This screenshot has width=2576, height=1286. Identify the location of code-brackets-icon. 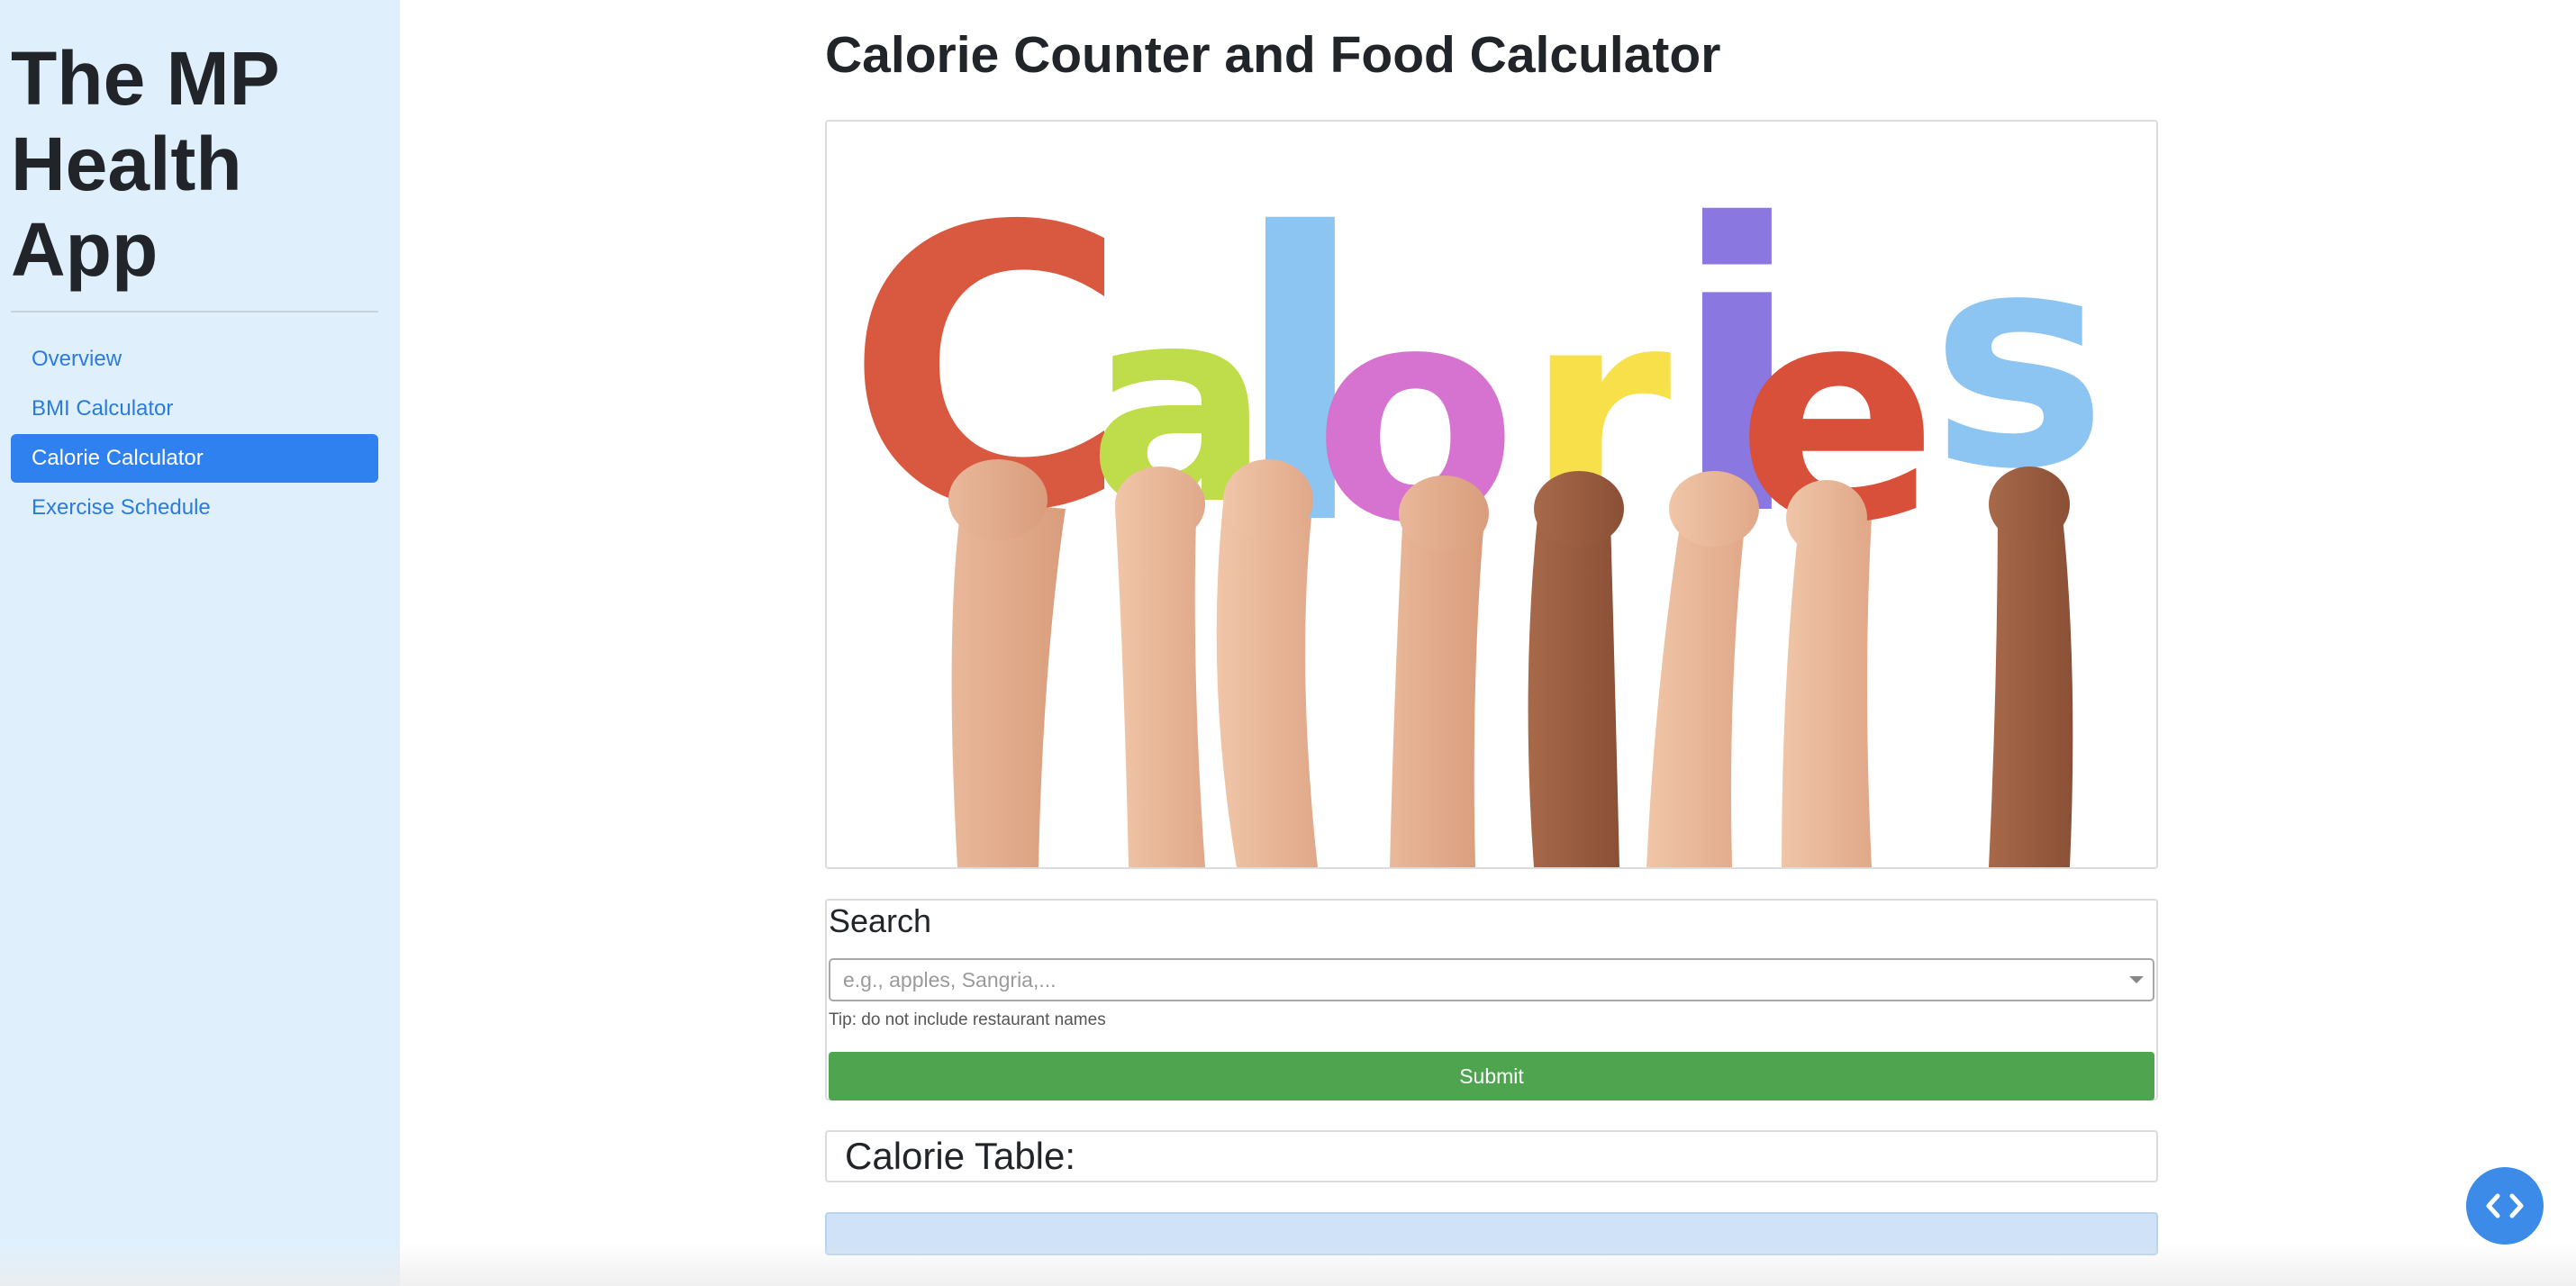
(2505, 1206).